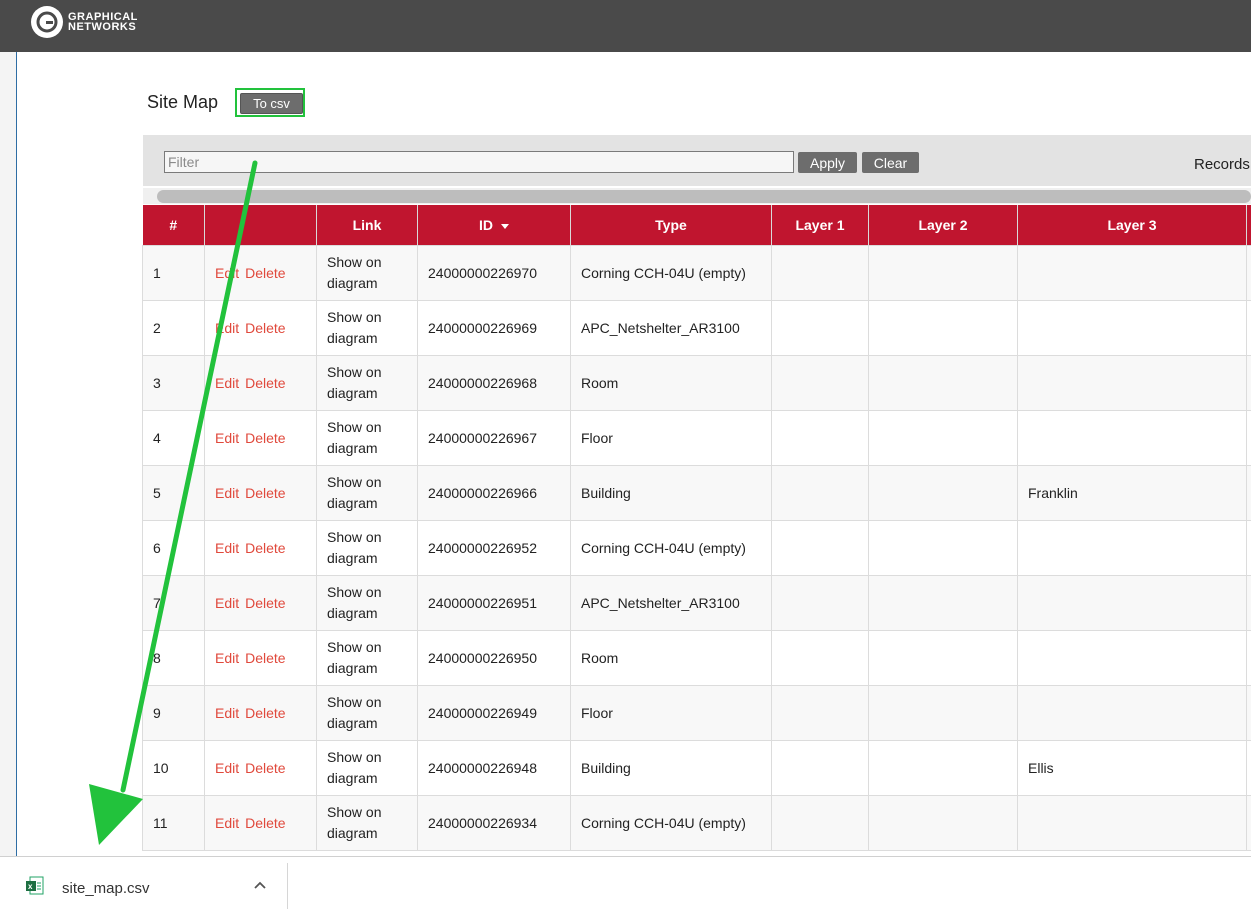 The width and height of the screenshot is (1251, 917). Describe the element at coordinates (84, 22) in the screenshot. I see `graphical-networks-logo: GRAPHICAL NETWORKS` at that location.